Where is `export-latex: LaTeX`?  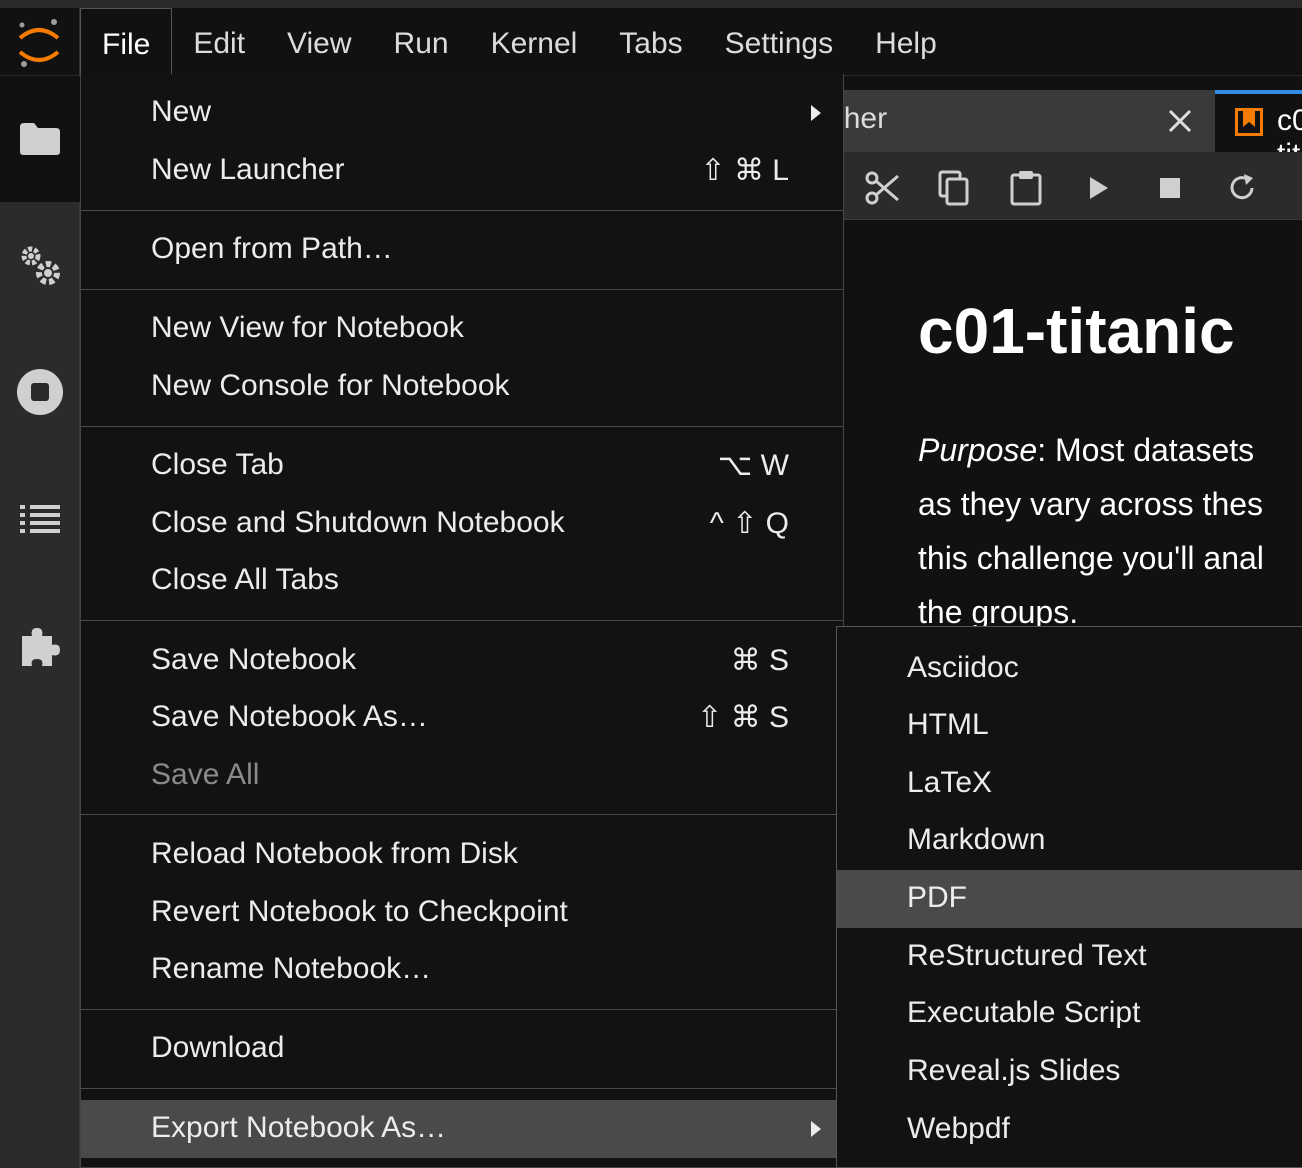
export-latex: LaTeX is located at coordinates (1069, 784).